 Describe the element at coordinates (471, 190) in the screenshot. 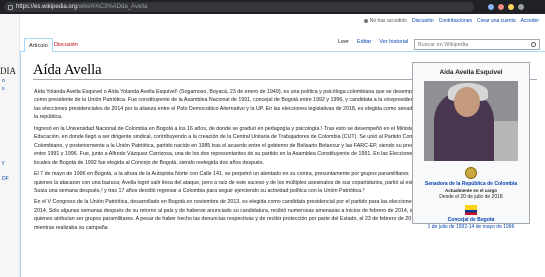

I see `office-status: Actualmente en el cargo` at that location.